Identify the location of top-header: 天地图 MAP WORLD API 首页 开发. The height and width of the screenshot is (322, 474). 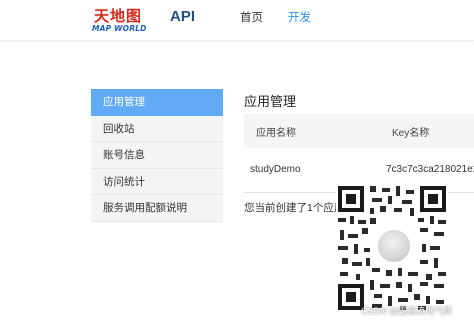
(237, 20).